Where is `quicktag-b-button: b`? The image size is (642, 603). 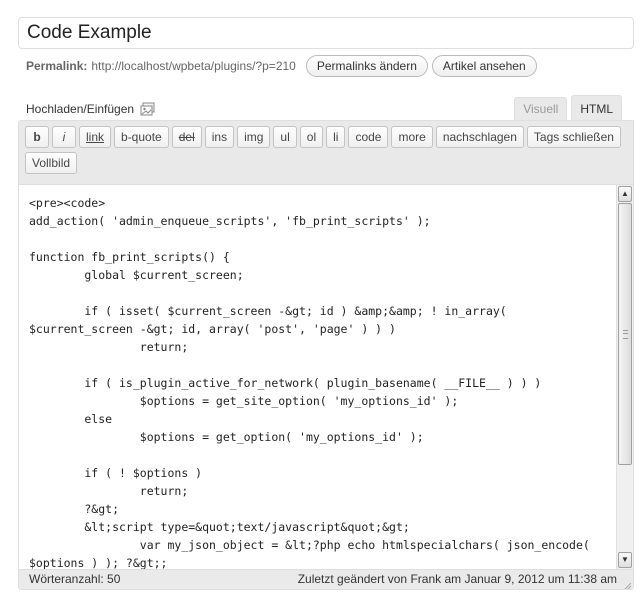 quicktag-b-button: b is located at coordinates (37, 137).